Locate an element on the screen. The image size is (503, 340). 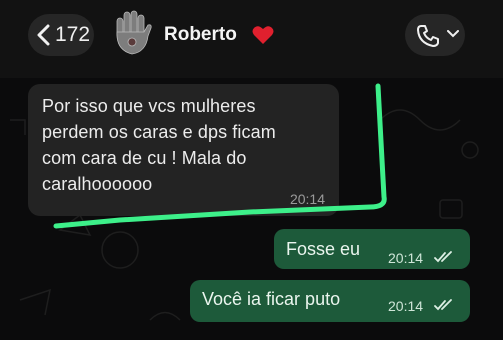
message-line: Por isso que vcs mulheres is located at coordinates (149, 106).